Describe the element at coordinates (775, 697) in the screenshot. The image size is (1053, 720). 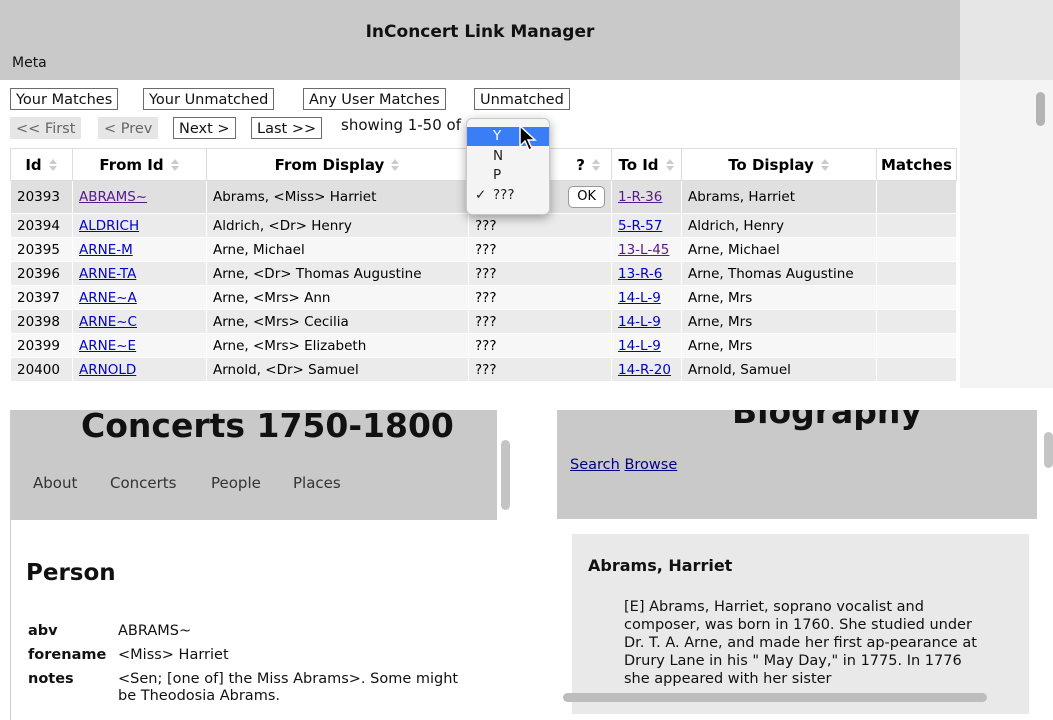
I see `right-pane-hscrollbar` at that location.